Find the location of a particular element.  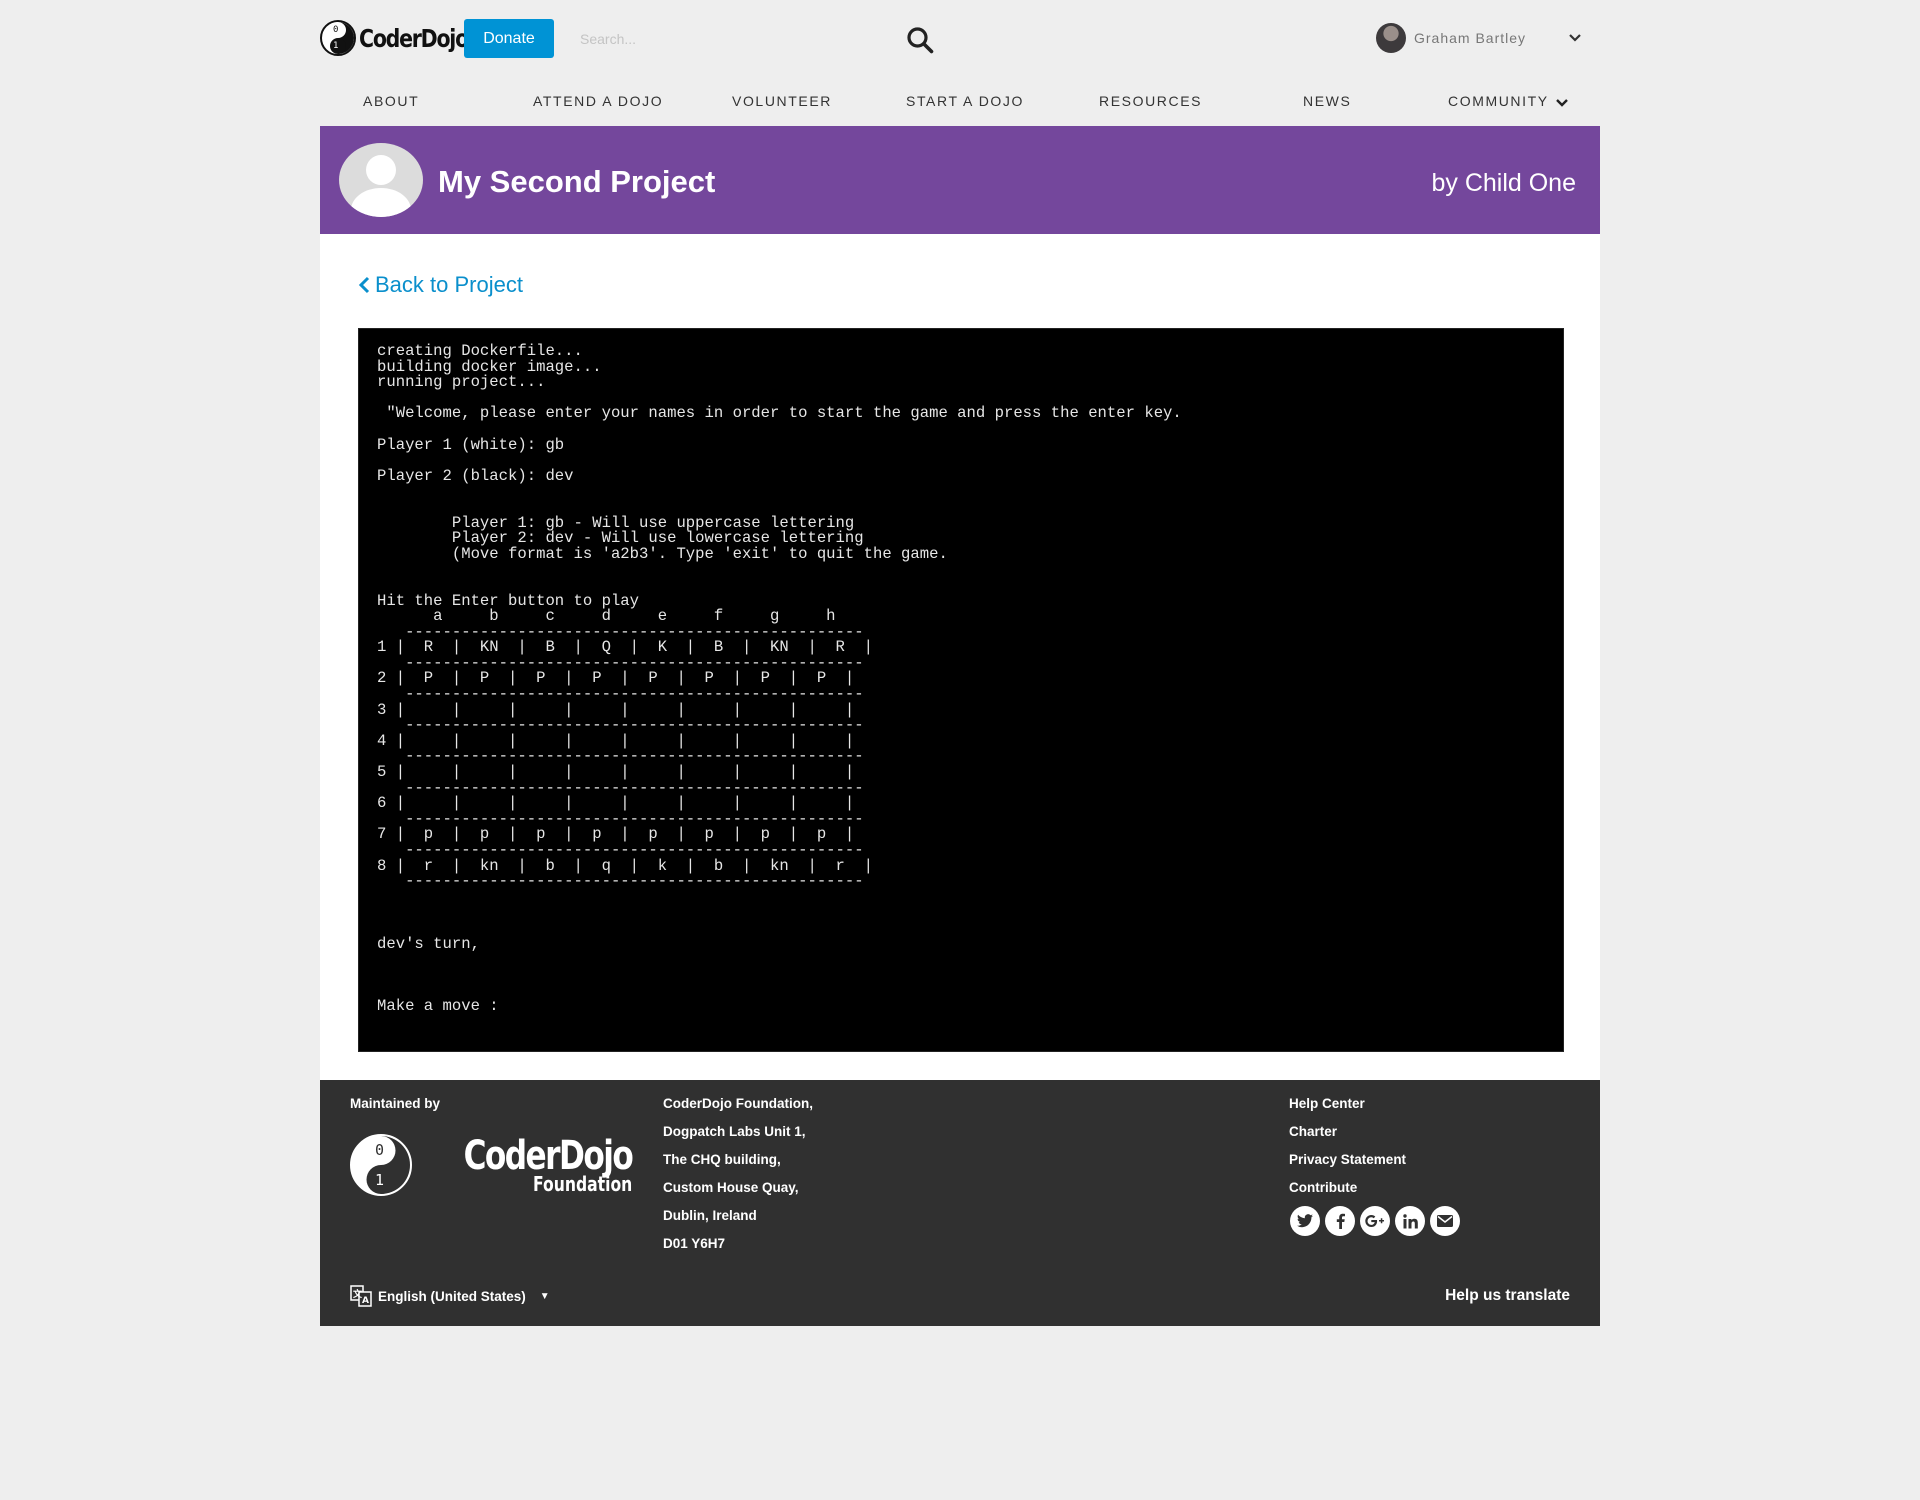

contribute-link: Contribute is located at coordinates (1347, 1194).